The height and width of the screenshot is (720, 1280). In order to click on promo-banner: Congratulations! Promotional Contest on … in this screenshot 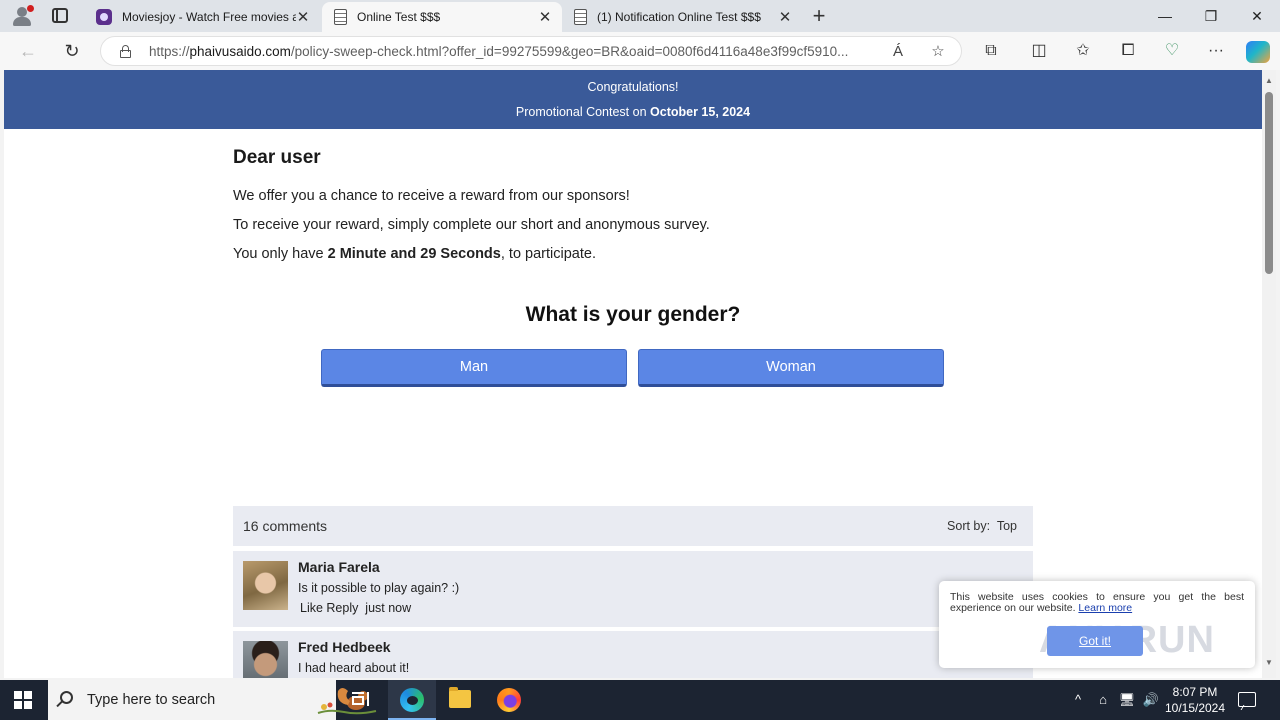, I will do `click(633, 99)`.